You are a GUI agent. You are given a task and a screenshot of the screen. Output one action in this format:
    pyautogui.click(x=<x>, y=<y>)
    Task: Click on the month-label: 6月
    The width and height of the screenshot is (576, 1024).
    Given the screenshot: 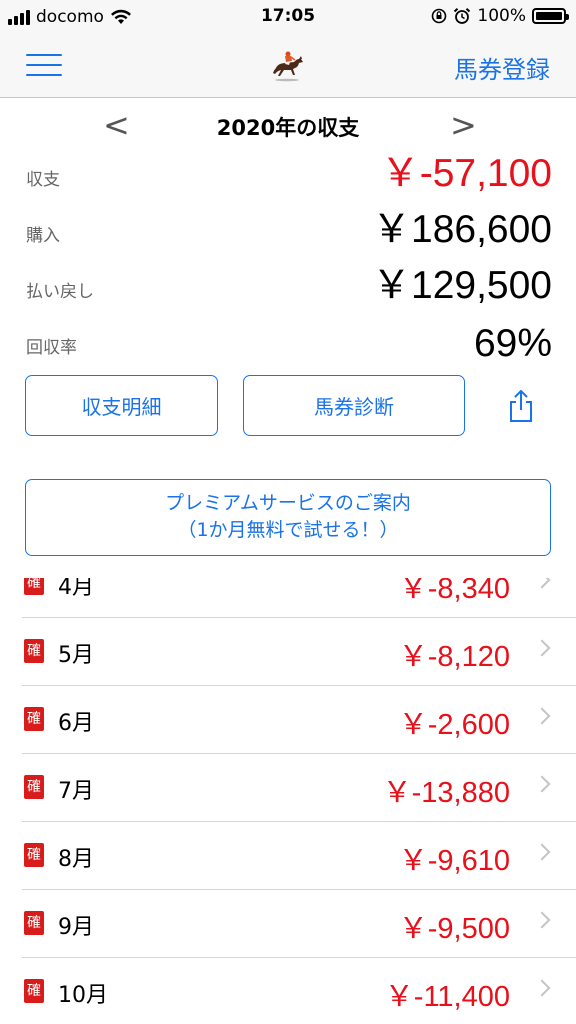 What is the action you would take?
    pyautogui.click(x=76, y=723)
    